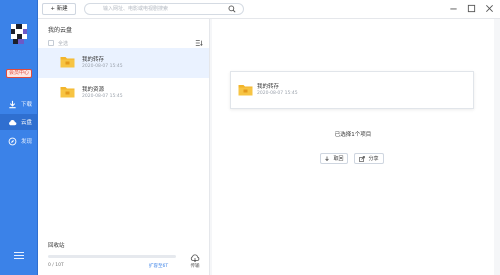 This screenshot has height=275, width=500. What do you see at coordinates (19, 122) in the screenshot?
I see `nav-item-cloud: 云盘` at bounding box center [19, 122].